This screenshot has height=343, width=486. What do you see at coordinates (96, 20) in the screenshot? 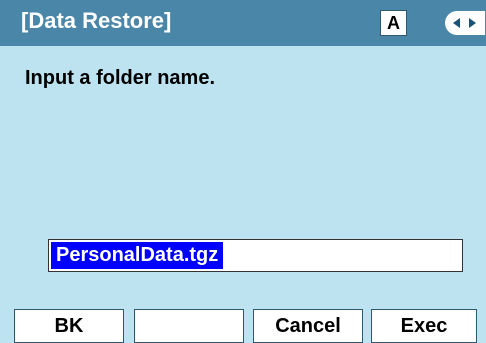
I see `screen-title: [Data Restore]` at bounding box center [96, 20].